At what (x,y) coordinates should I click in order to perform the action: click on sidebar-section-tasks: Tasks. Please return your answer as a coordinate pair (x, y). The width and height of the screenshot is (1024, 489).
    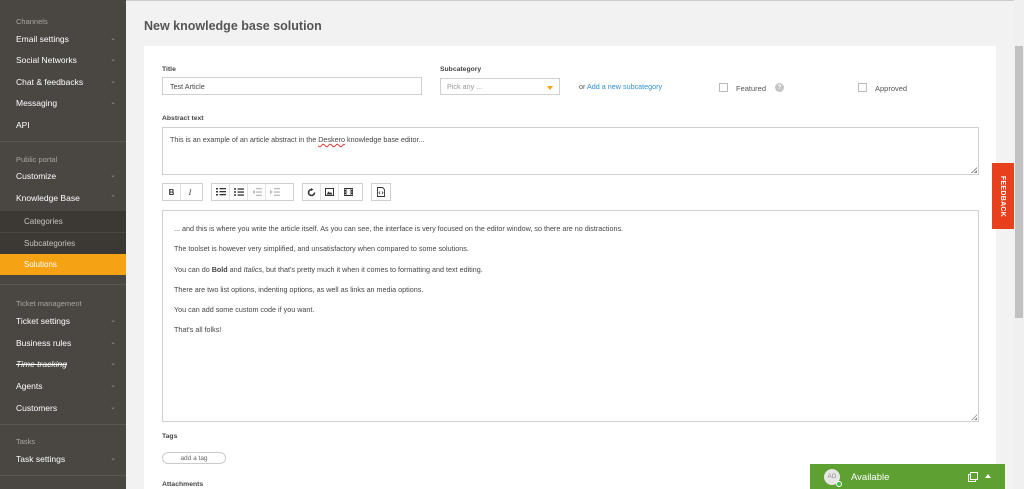
    Looking at the image, I should click on (26, 441).